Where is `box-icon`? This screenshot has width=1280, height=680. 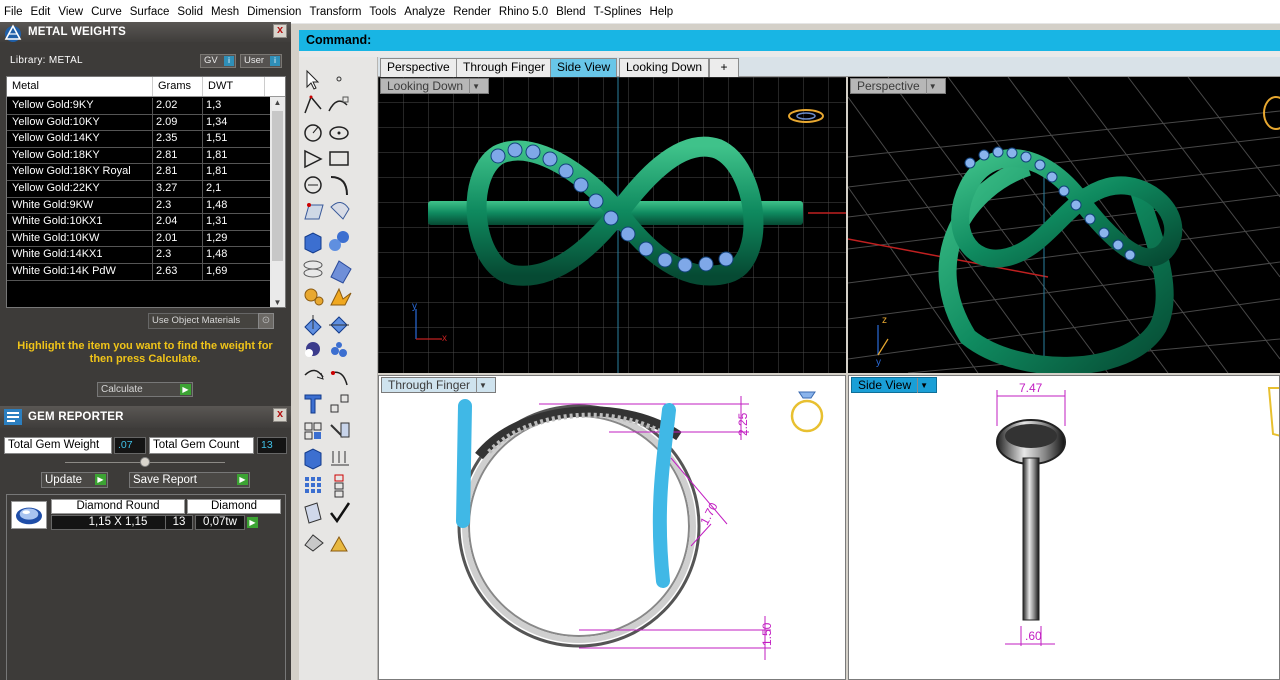 box-icon is located at coordinates (313, 243).